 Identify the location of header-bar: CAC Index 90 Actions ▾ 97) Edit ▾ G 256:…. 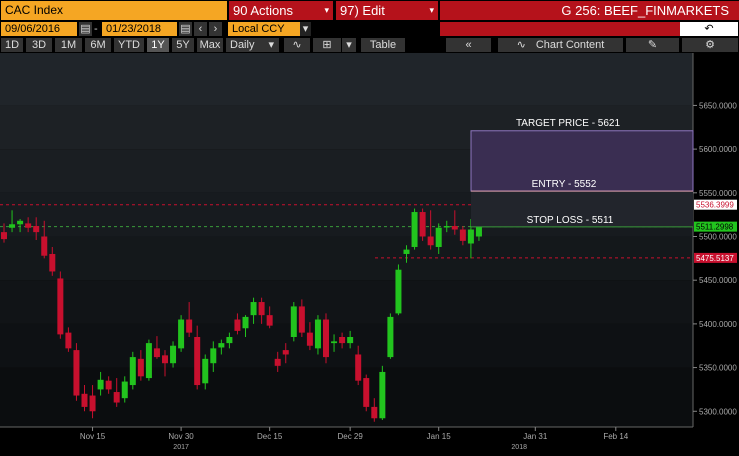
(369, 10).